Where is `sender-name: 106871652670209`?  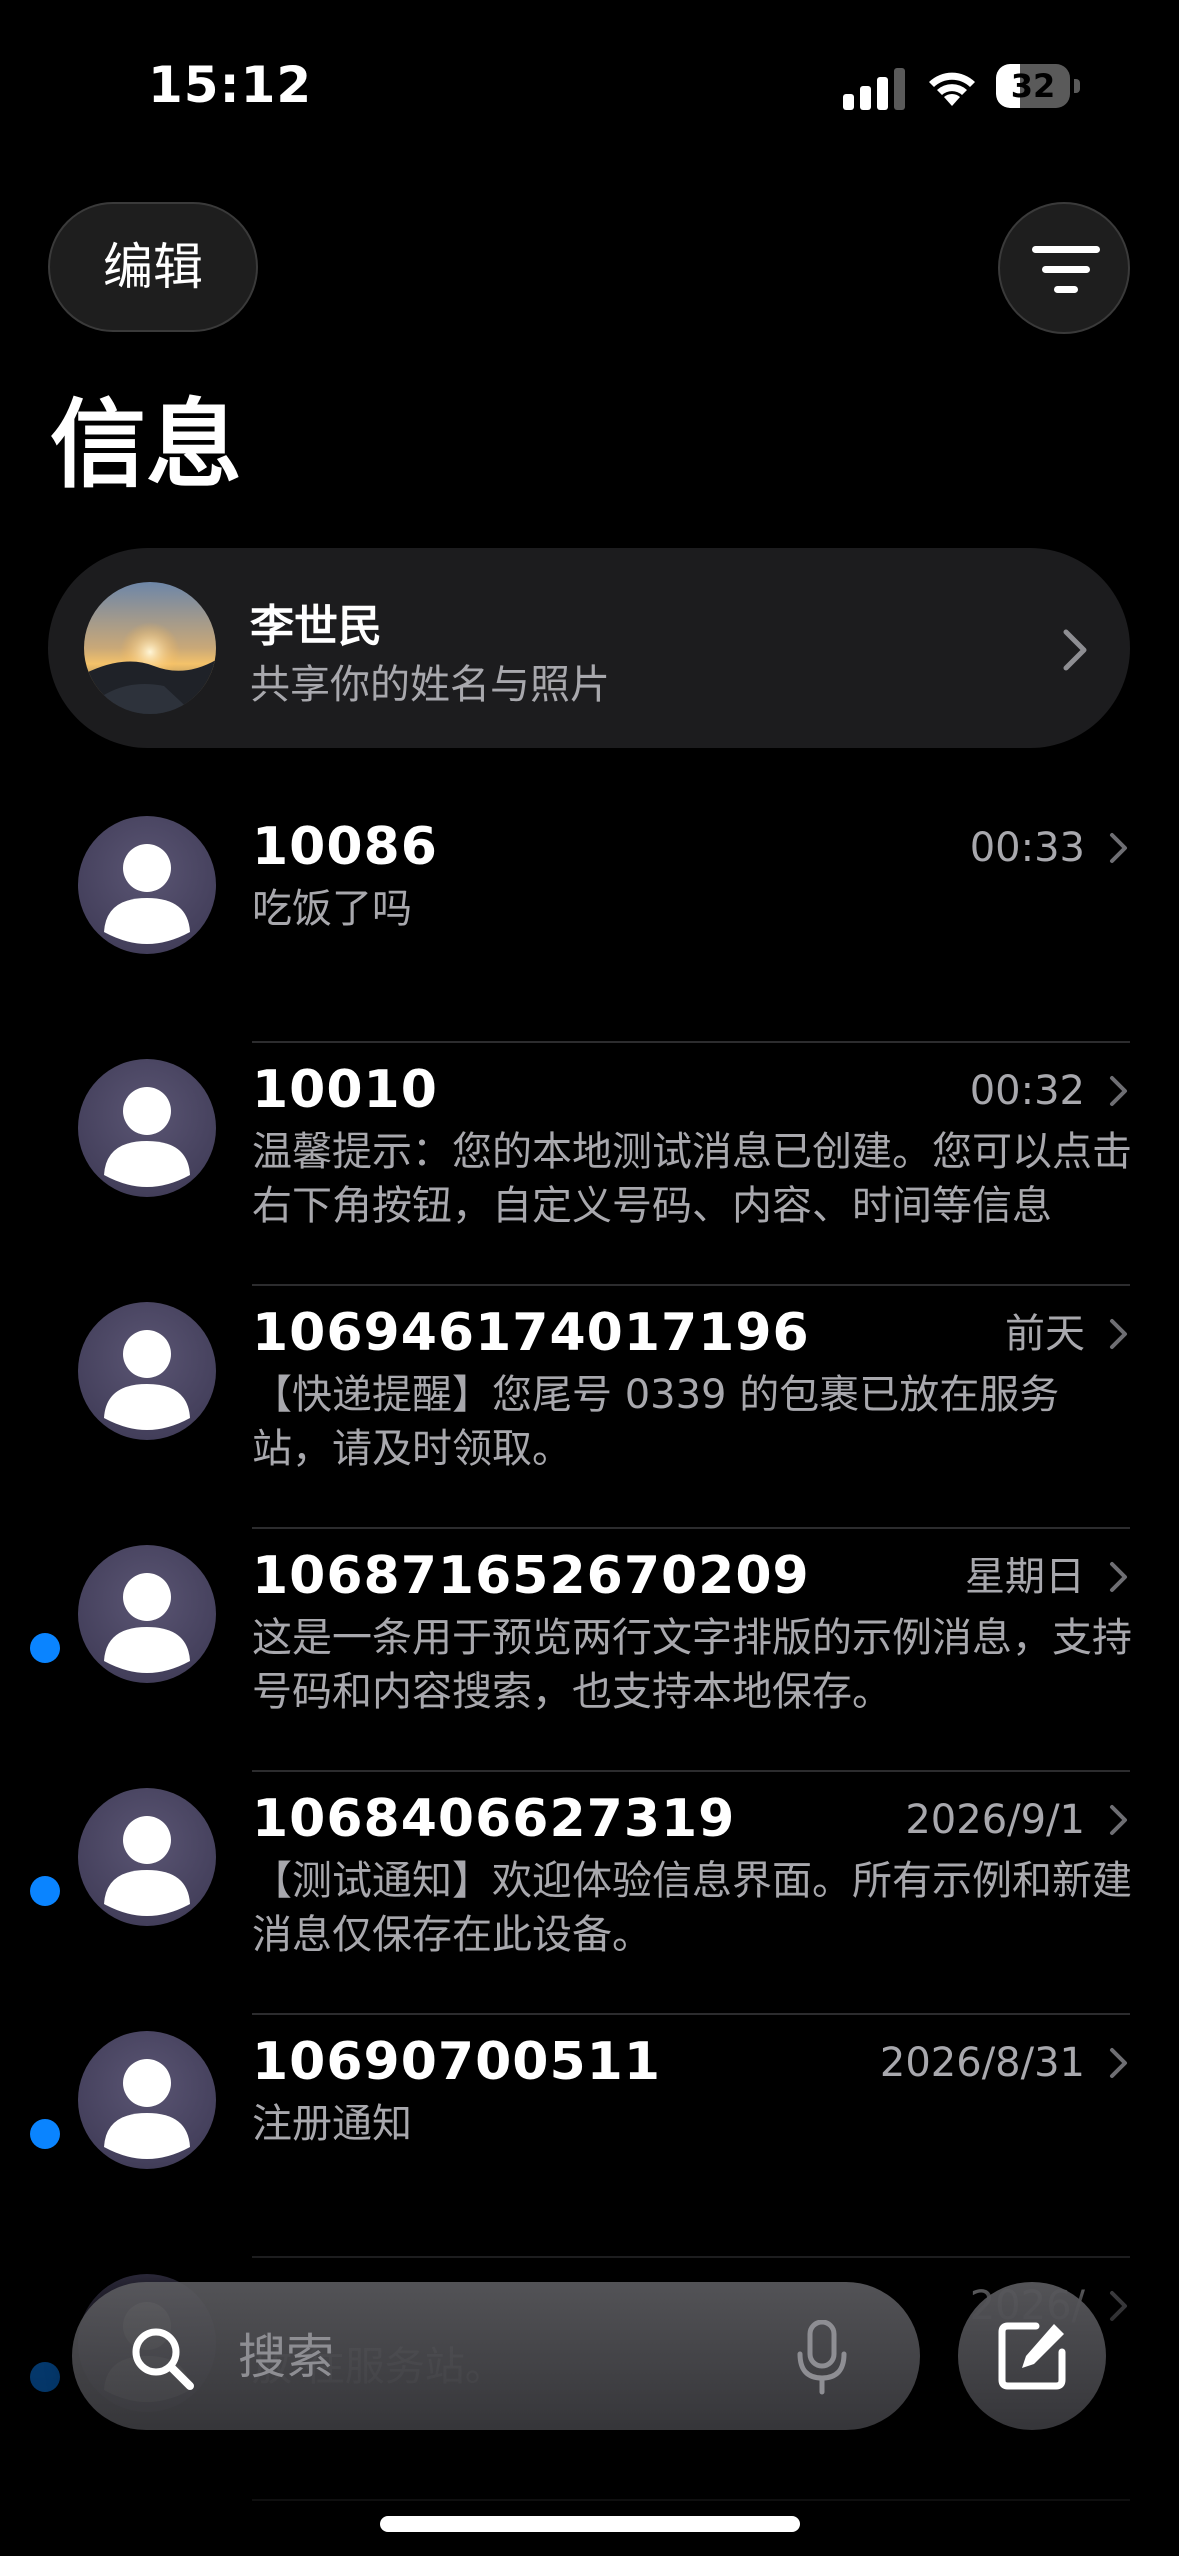 sender-name: 106871652670209 is located at coordinates (531, 1576).